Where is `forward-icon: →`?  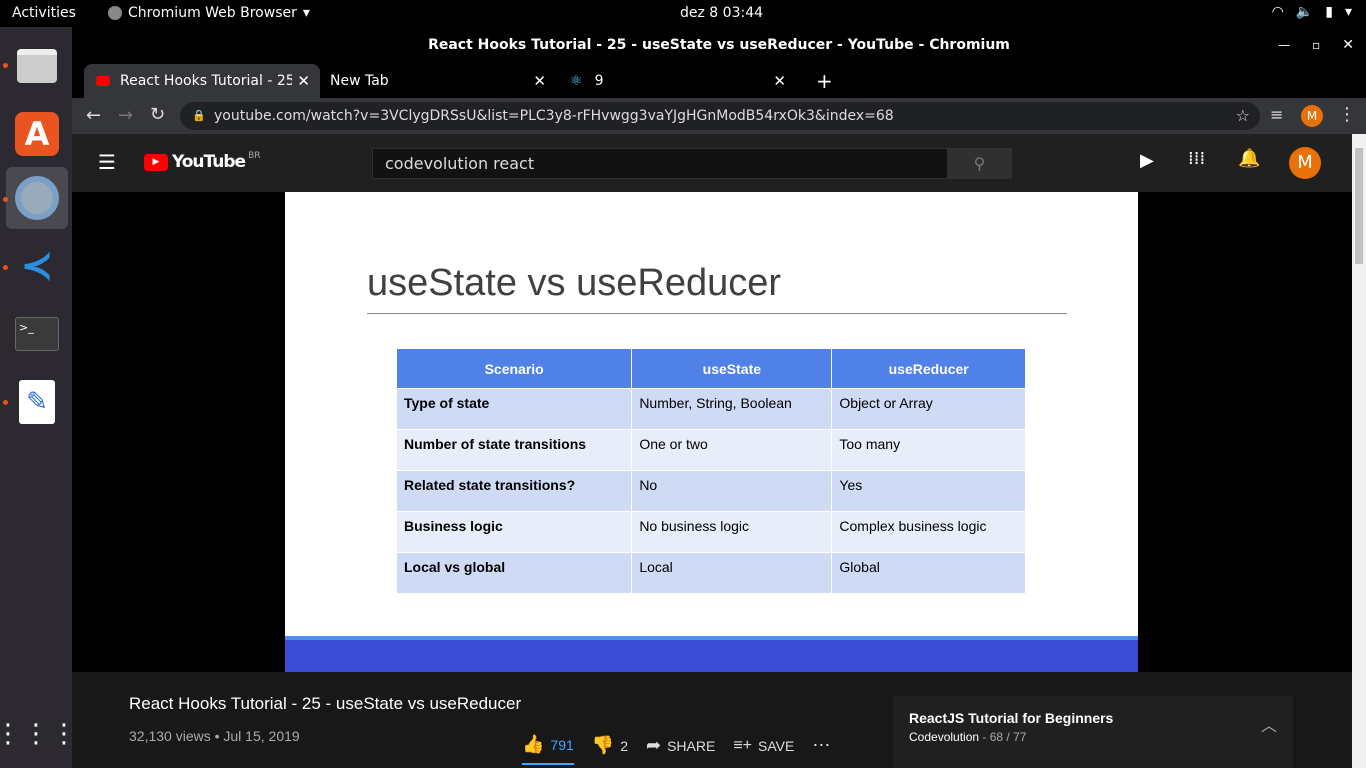
forward-icon: → is located at coordinates (125, 115).